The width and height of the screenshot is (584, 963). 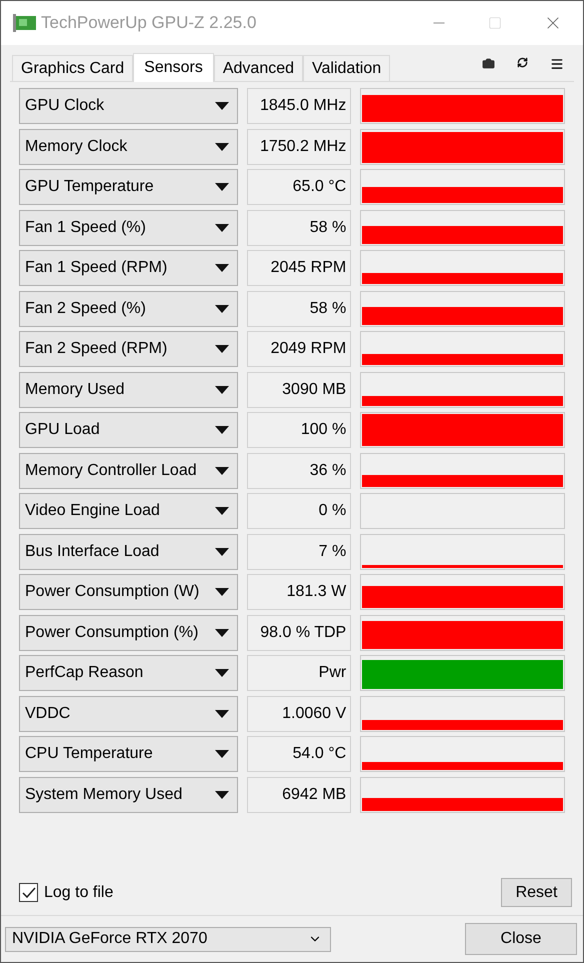 What do you see at coordinates (299, 430) in the screenshot?
I see `sensor-value: 100 %` at bounding box center [299, 430].